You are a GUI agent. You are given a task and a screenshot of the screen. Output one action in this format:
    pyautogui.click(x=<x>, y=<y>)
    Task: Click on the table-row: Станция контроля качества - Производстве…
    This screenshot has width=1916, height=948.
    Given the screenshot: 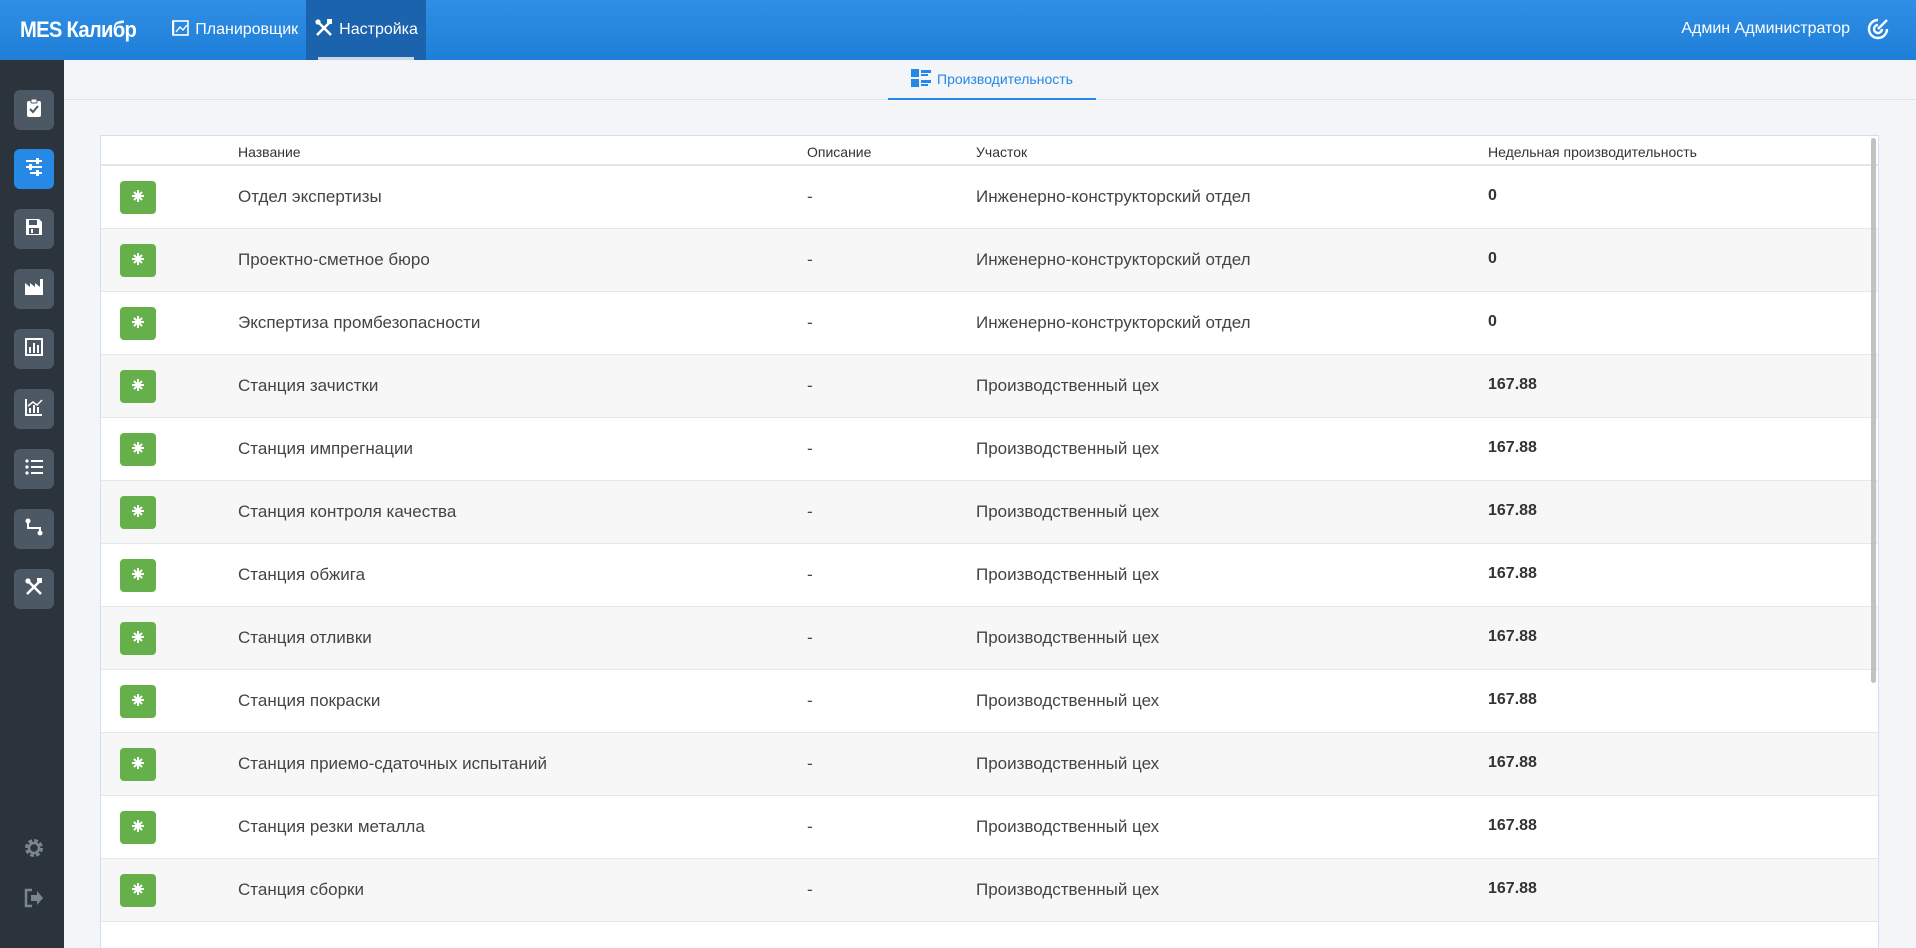 What is the action you would take?
    pyautogui.click(x=989, y=512)
    